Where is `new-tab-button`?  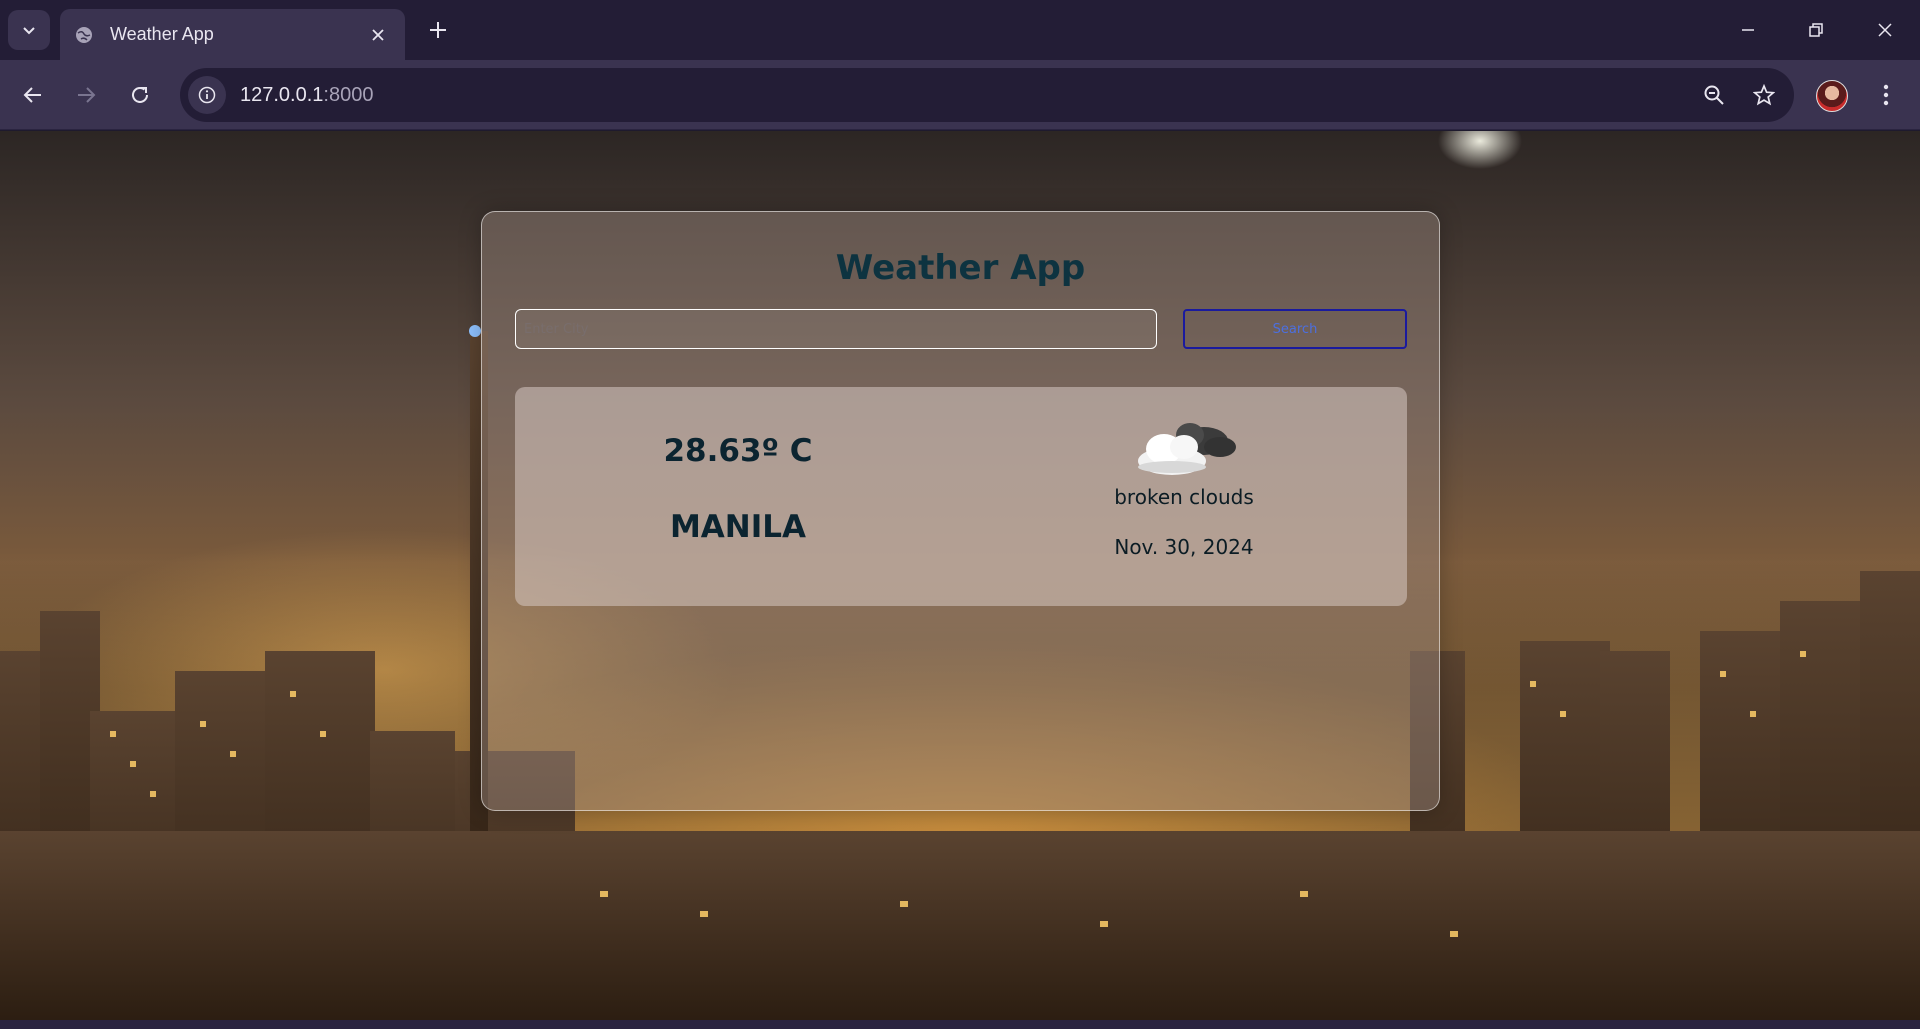 new-tab-button is located at coordinates (438, 30).